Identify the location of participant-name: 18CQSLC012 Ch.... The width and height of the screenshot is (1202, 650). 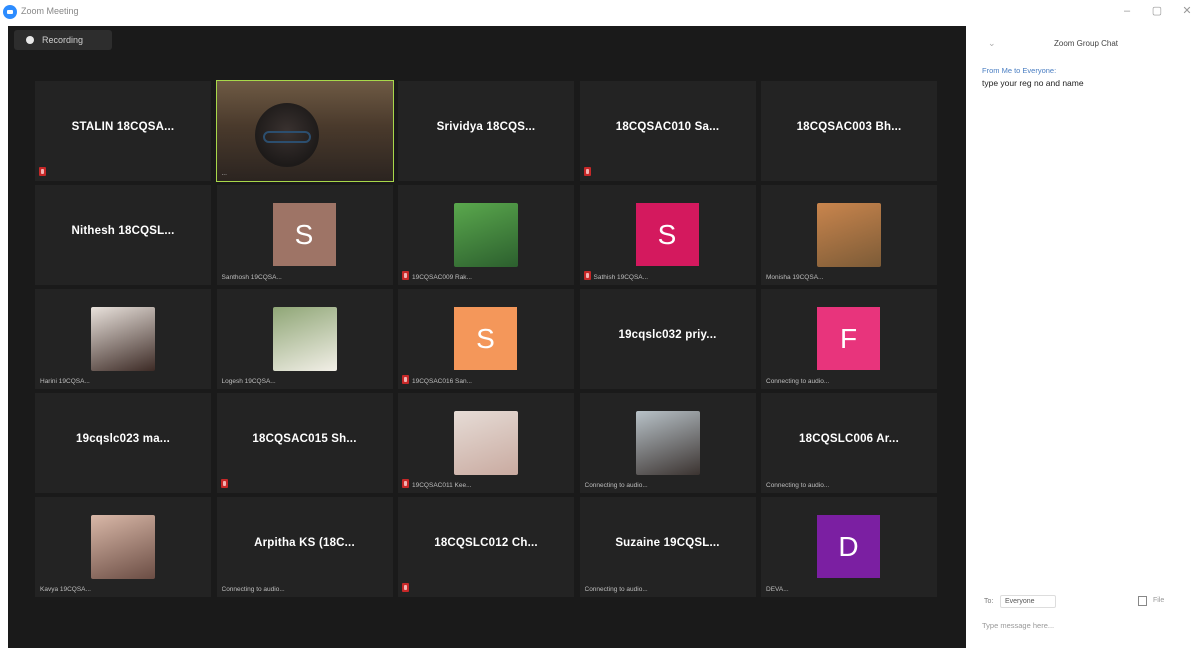
(486, 543).